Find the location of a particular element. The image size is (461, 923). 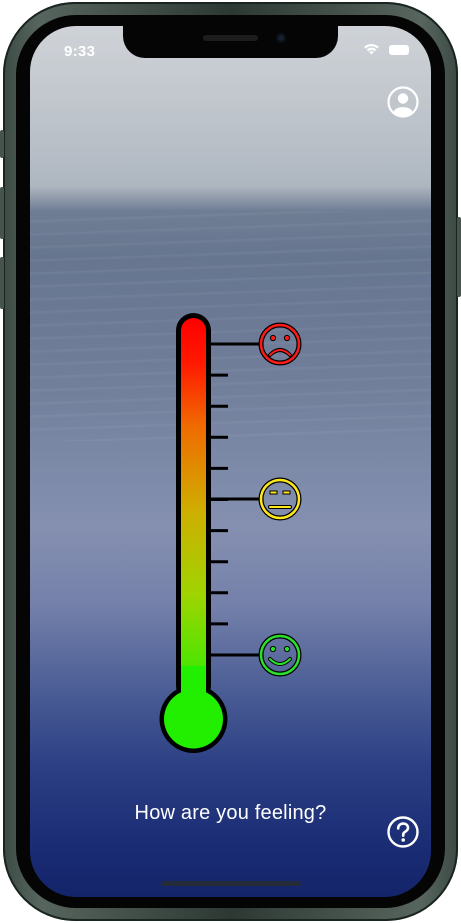

mute-switch is located at coordinates (2, 144).